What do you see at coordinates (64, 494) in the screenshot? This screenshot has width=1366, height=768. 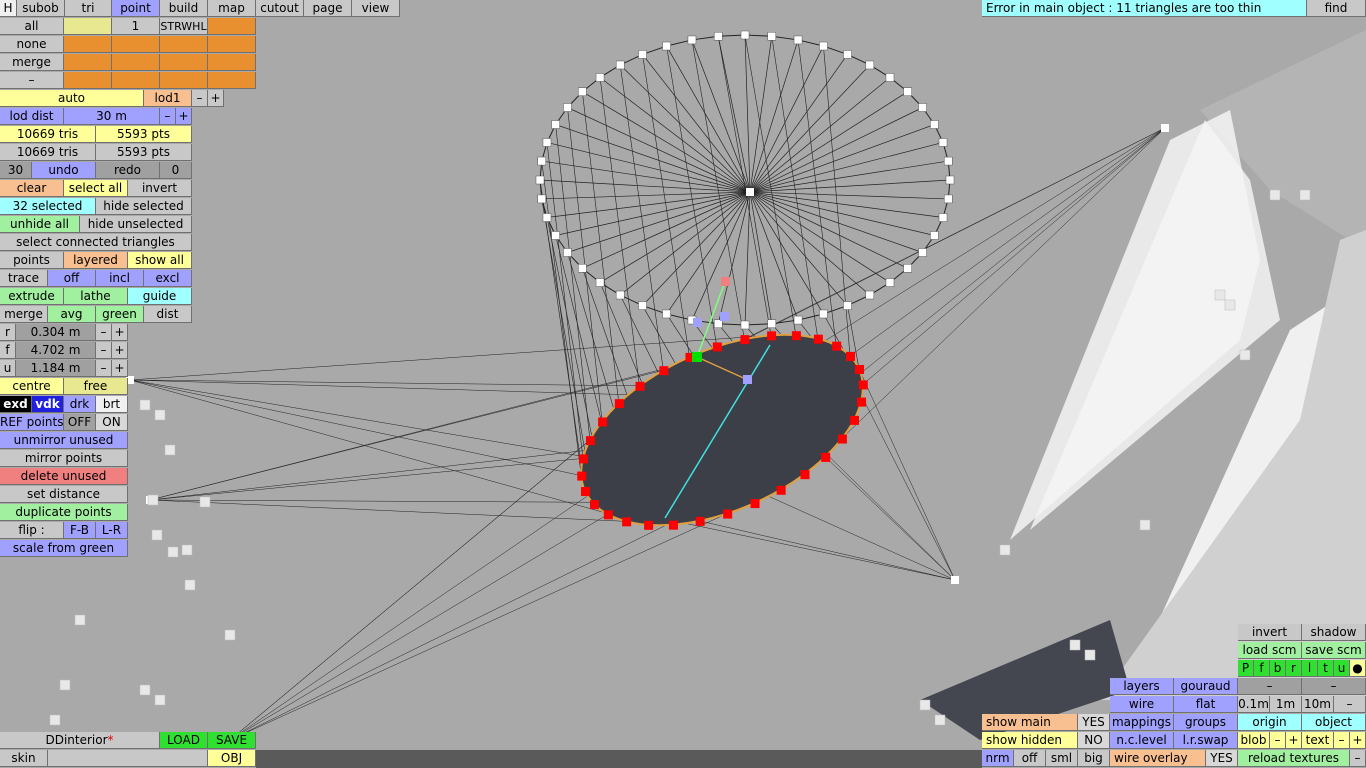 I see `set-distance-button: set distance` at bounding box center [64, 494].